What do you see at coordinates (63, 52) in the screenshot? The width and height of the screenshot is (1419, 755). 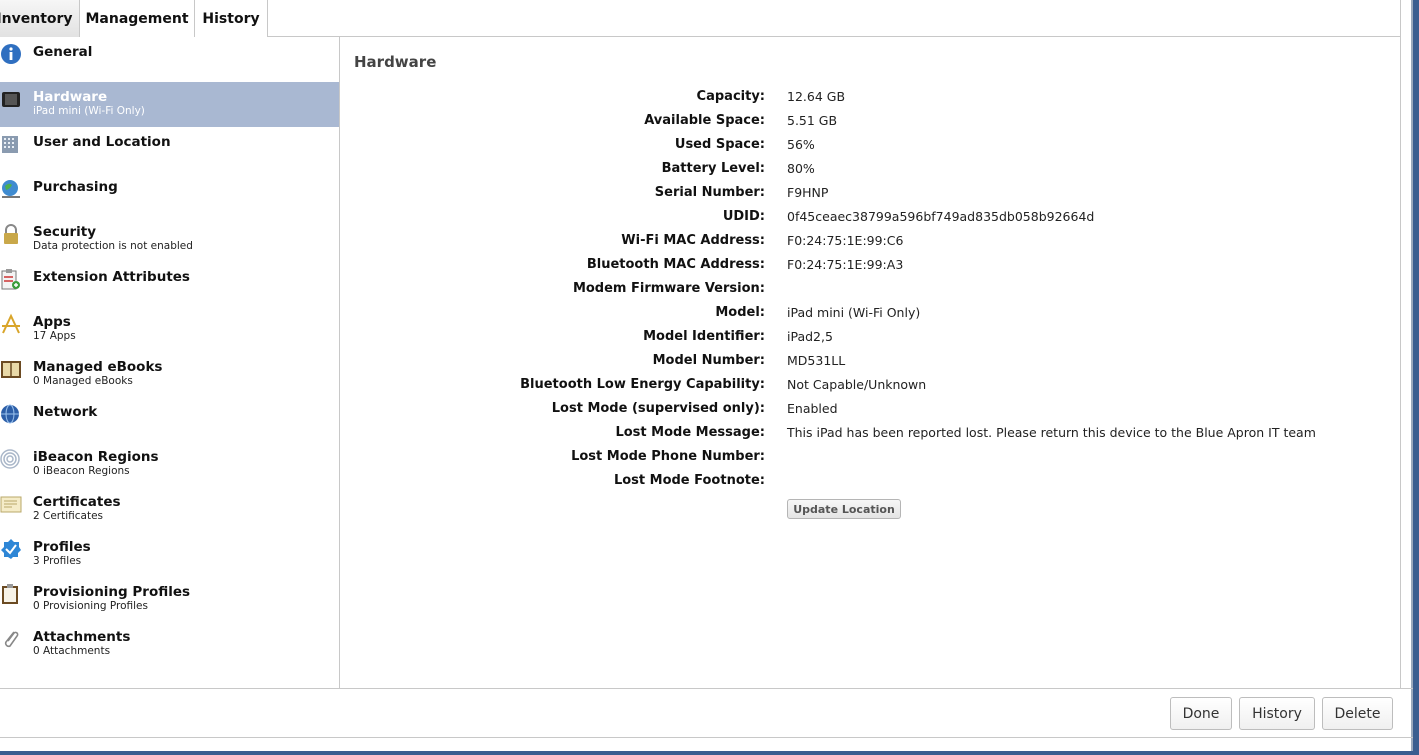 I see `sidebar-item-title: General` at bounding box center [63, 52].